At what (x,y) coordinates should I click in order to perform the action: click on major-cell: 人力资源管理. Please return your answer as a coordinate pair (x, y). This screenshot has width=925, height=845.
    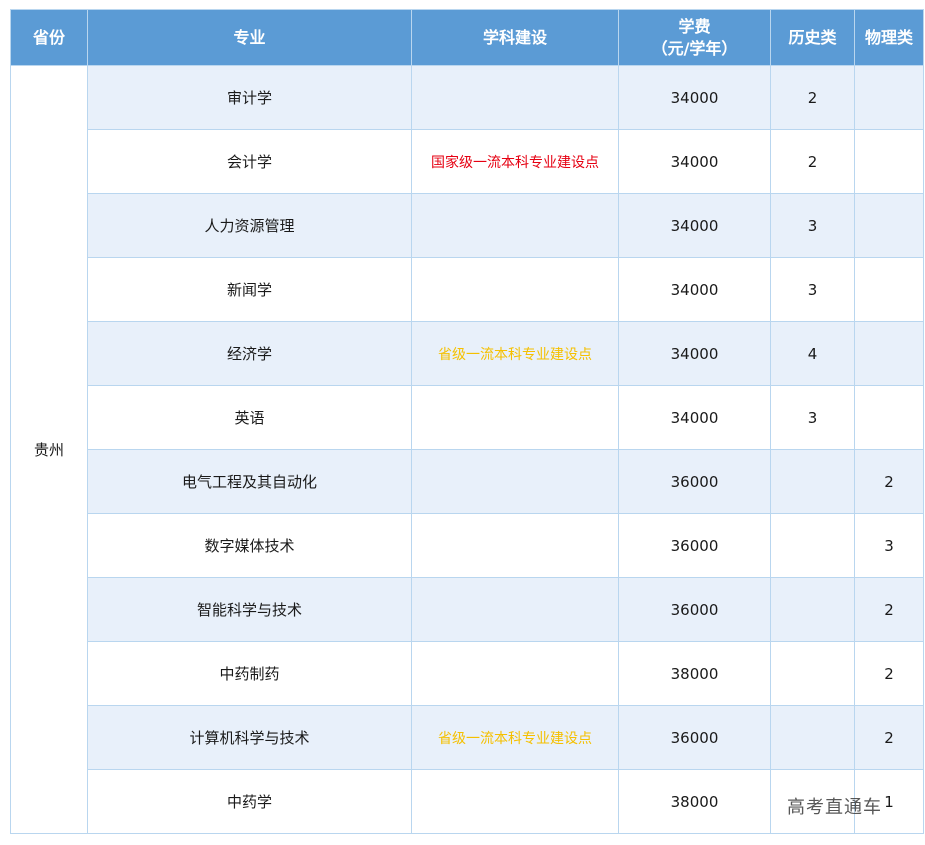
    Looking at the image, I should click on (249, 225).